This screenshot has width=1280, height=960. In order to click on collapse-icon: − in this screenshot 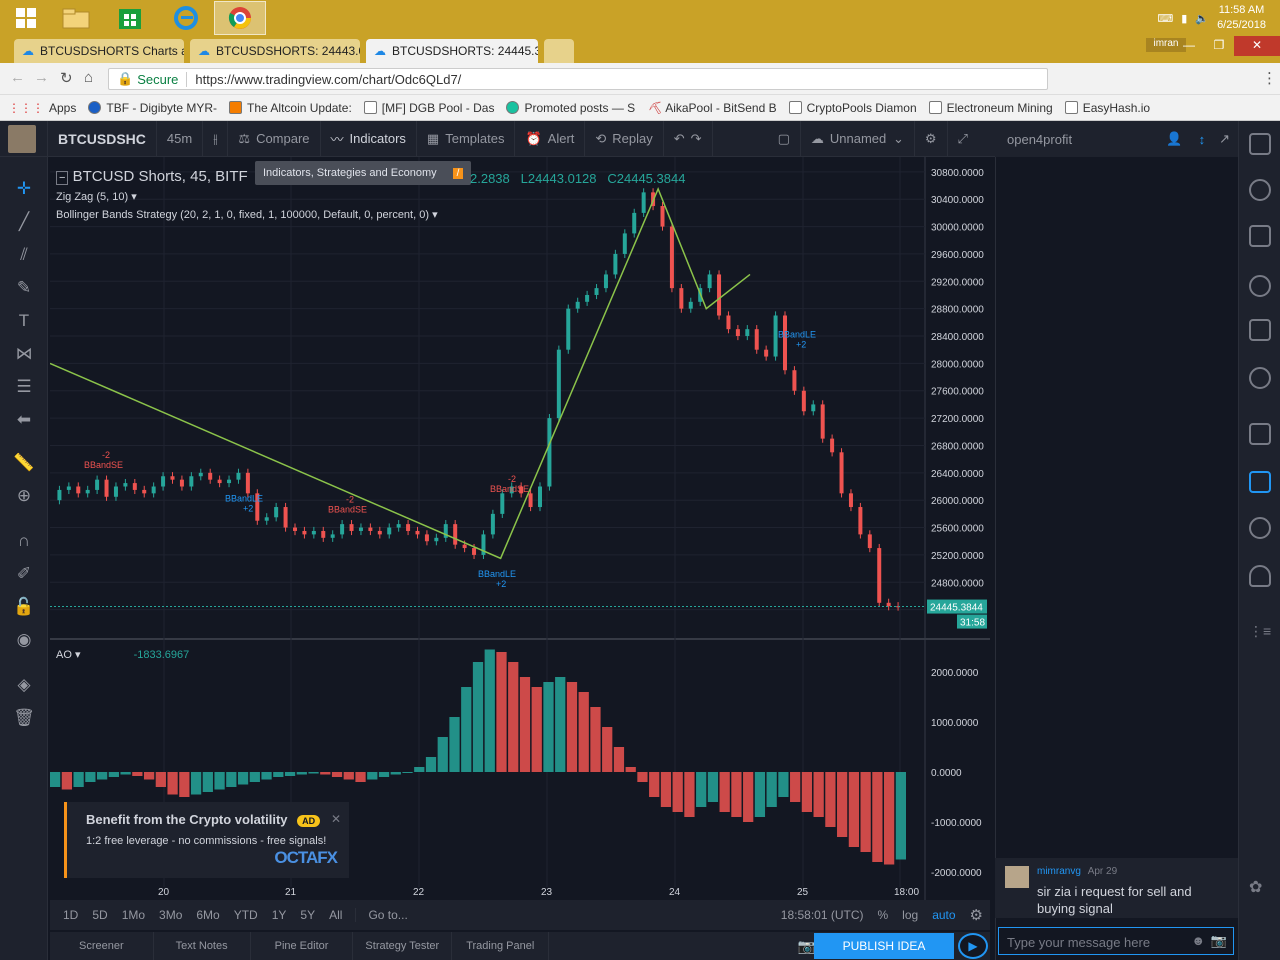, I will do `click(62, 178)`.